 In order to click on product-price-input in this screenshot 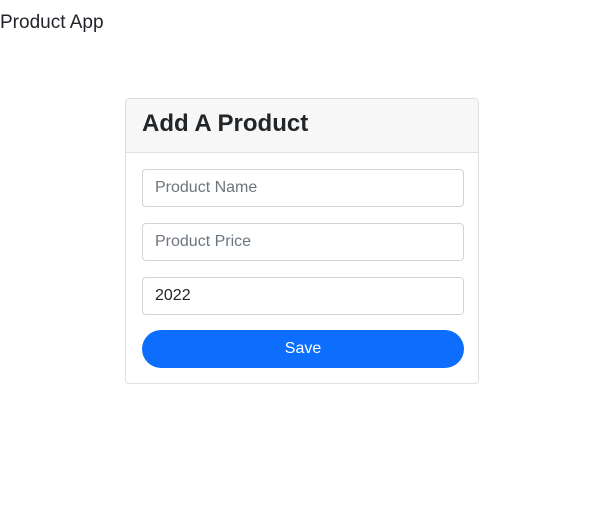, I will do `click(303, 242)`.